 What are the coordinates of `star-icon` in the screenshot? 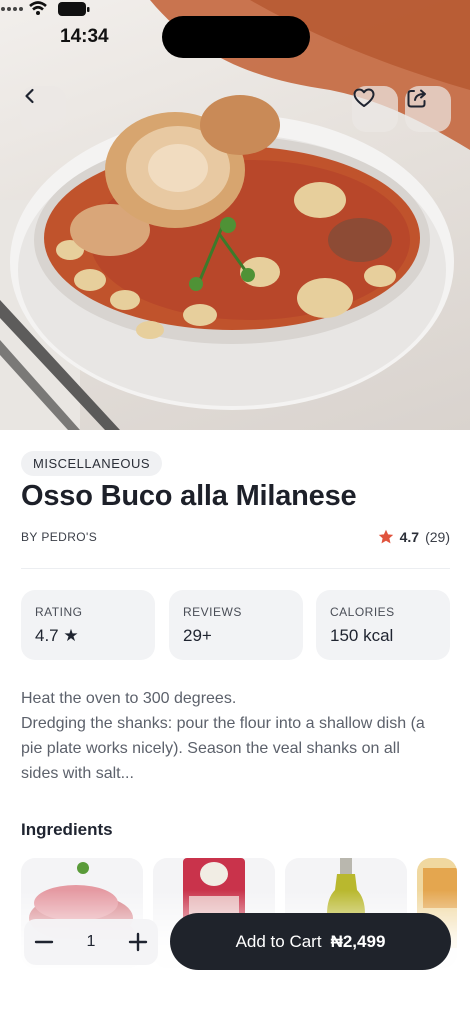 It's located at (385, 536).